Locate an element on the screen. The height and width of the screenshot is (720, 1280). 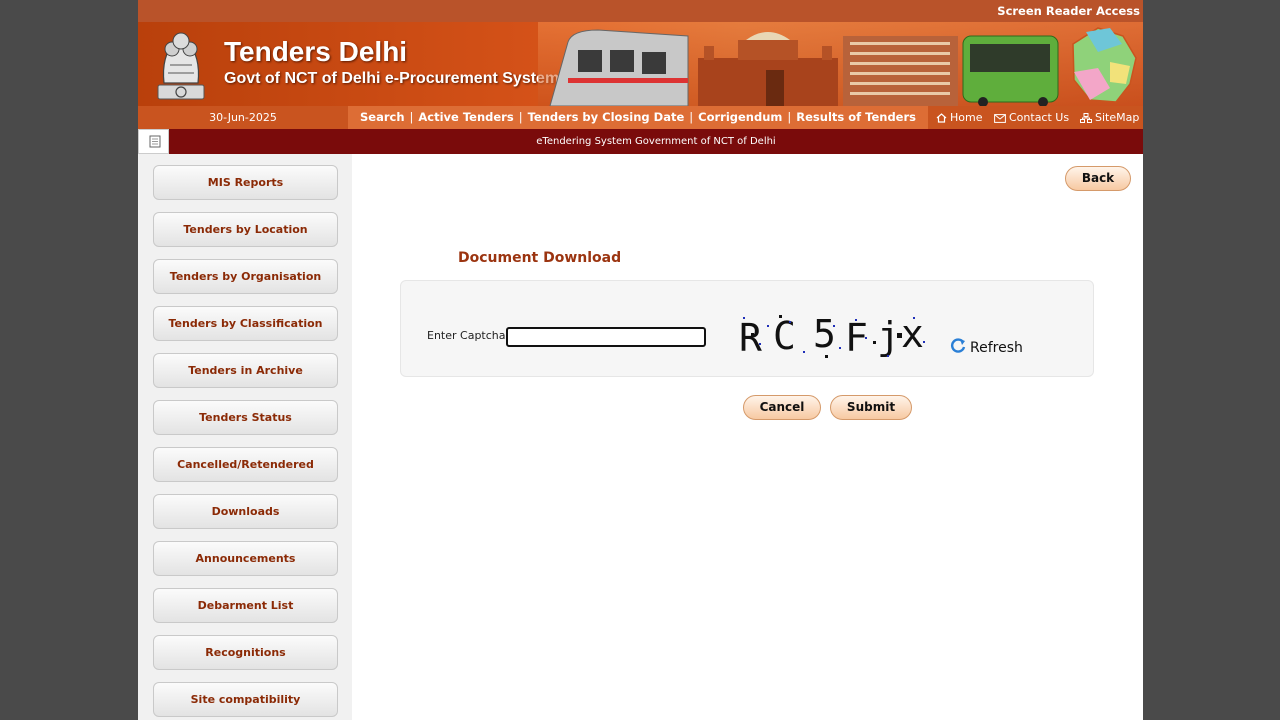
cancel-button: Cancel is located at coordinates (782, 407).